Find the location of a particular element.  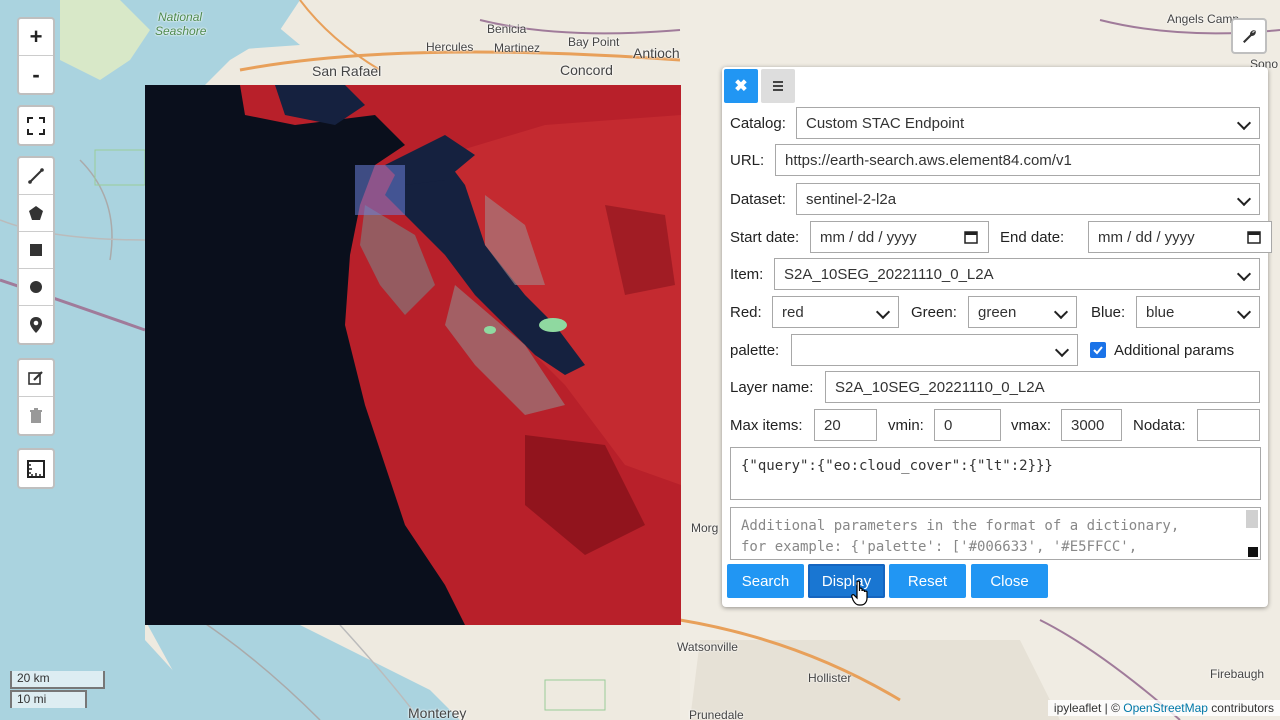

query-textarea: {"query":{"eo:cloud_cover":{"lt":2}}} is located at coordinates (995, 473).